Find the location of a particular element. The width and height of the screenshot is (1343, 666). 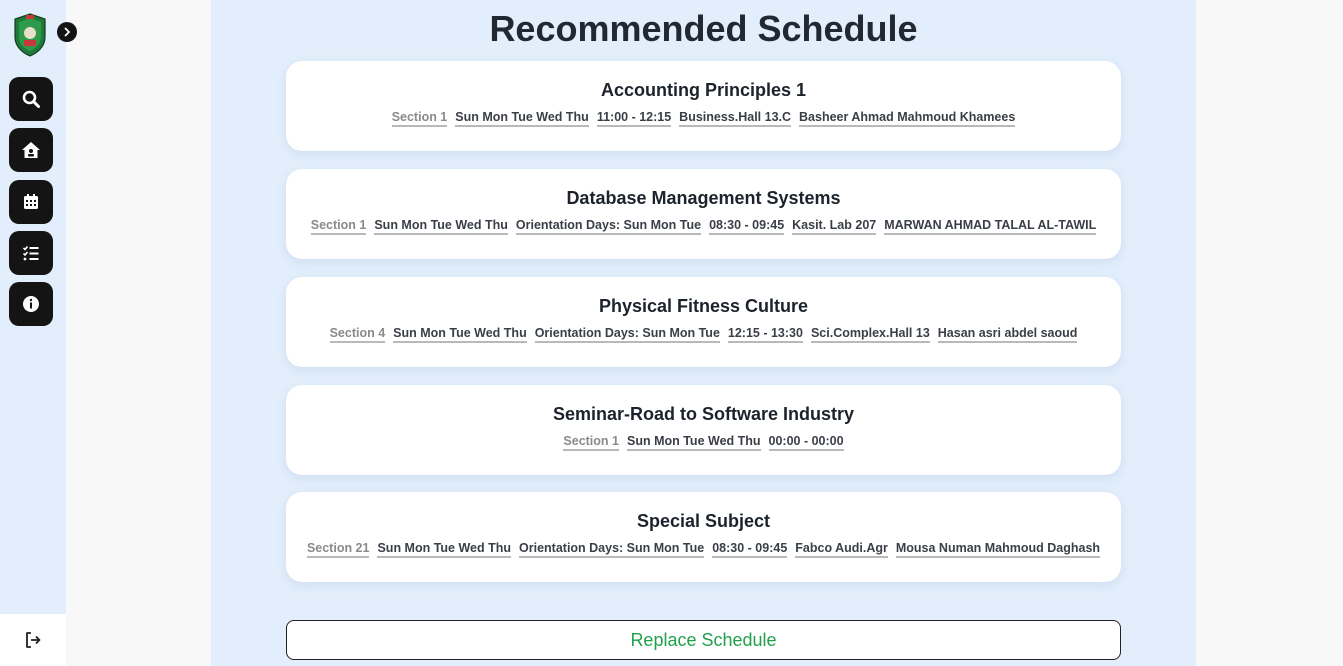

chevron-right-icon is located at coordinates (67, 32).